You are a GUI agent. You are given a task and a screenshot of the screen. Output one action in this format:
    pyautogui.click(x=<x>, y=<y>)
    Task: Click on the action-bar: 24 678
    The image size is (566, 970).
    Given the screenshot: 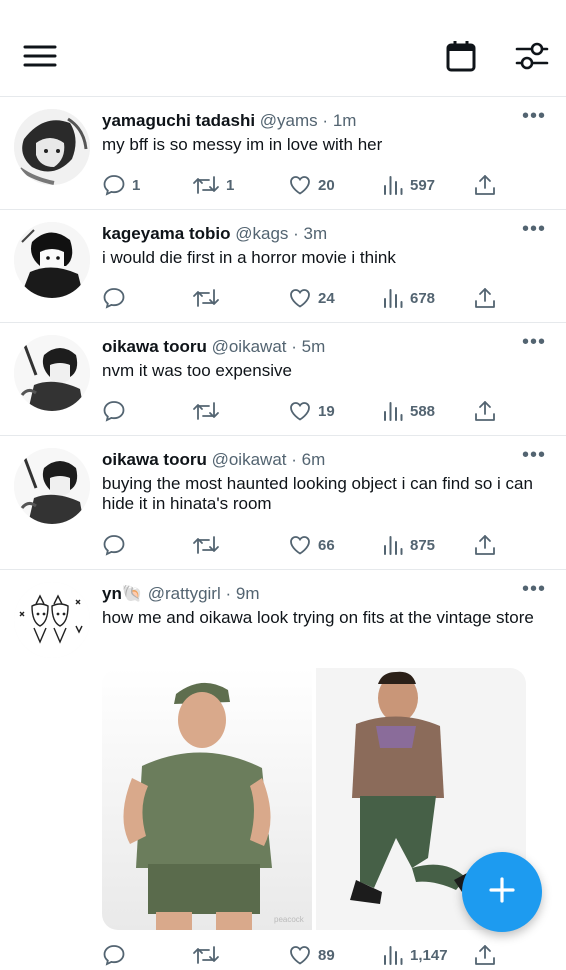 What is the action you would take?
    pyautogui.click(x=304, y=298)
    